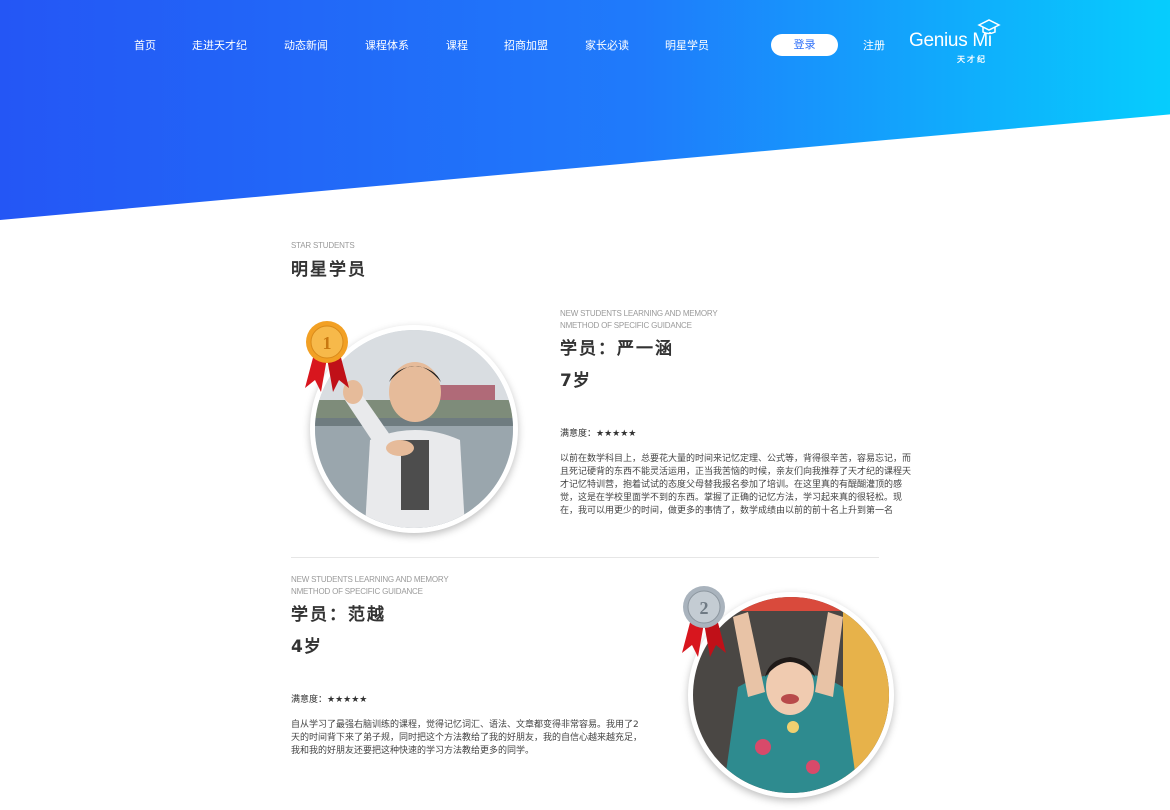  I want to click on nav-item-home: 首页, so click(145, 45).